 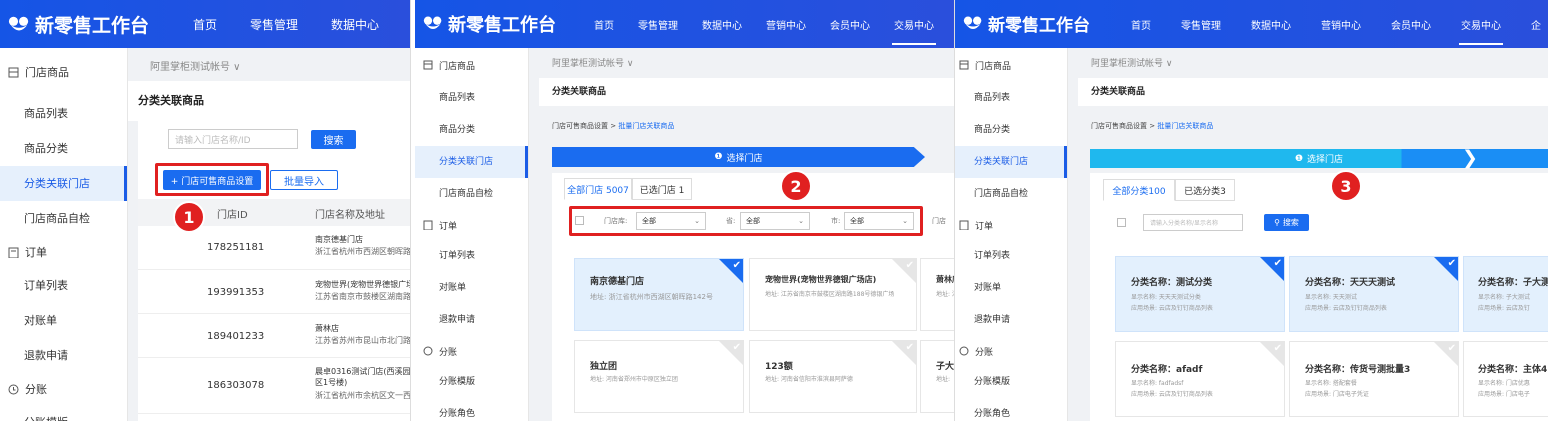 What do you see at coordinates (274, 336) in the screenshot?
I see `table-row: 189401233 萧林店 江苏省苏州市昆山市北门路` at bounding box center [274, 336].